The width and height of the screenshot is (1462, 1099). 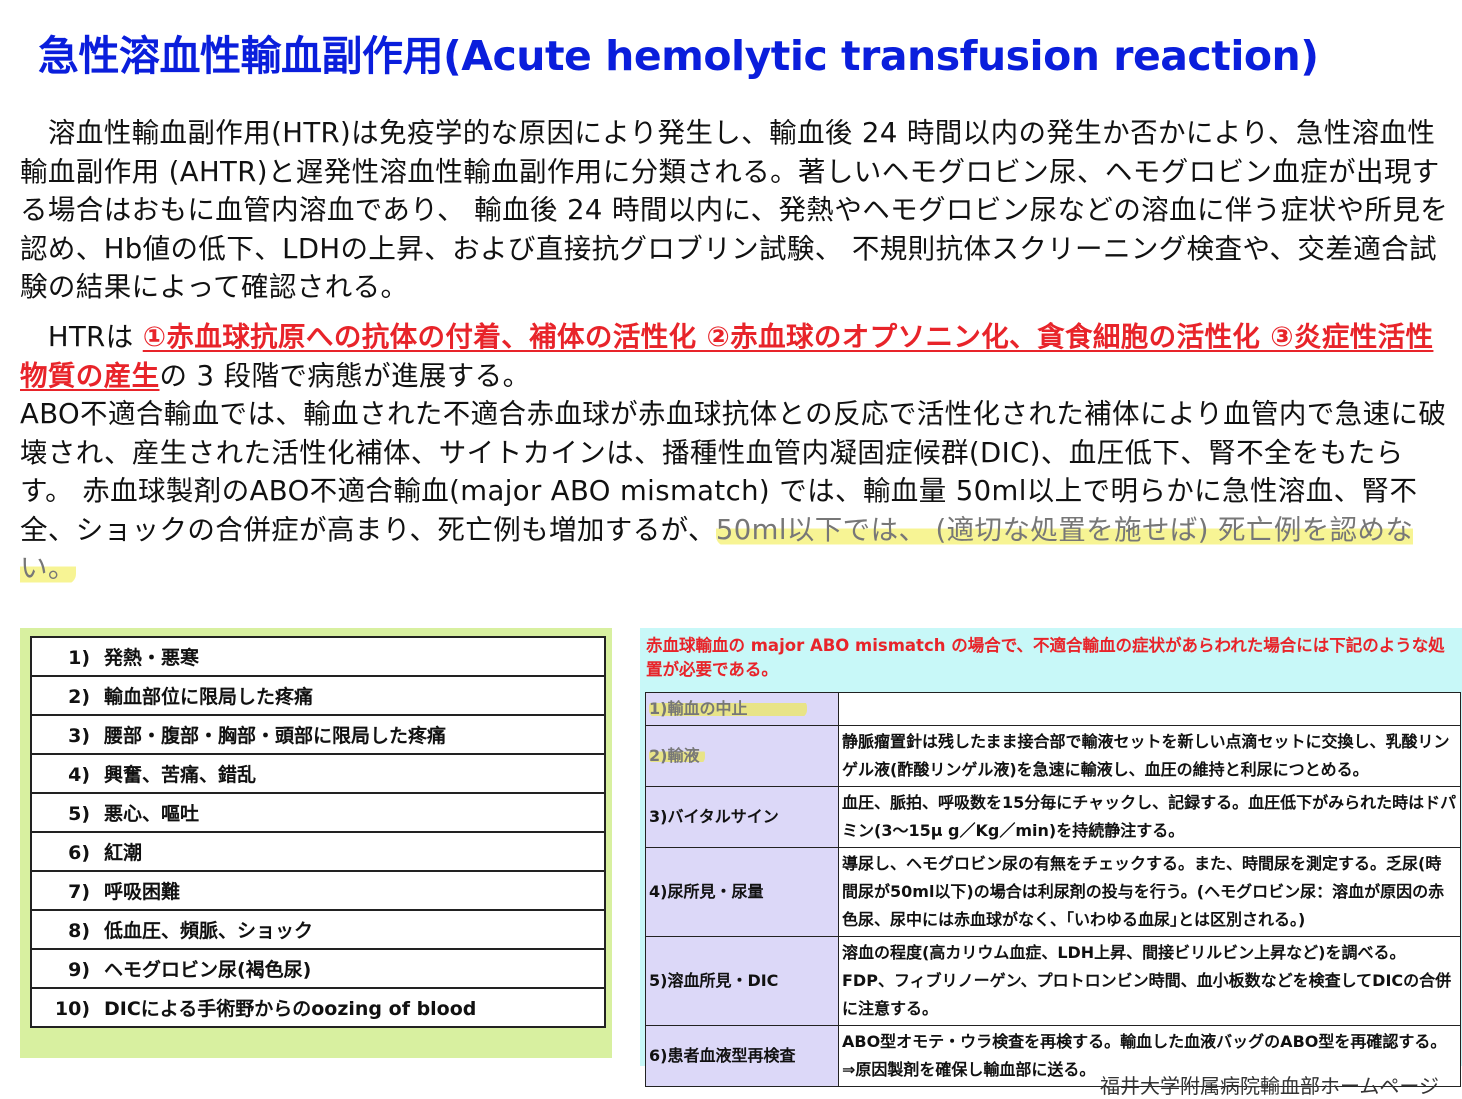 I want to click on treatment-label-text: 1)輸血の中止, so click(x=728, y=708).